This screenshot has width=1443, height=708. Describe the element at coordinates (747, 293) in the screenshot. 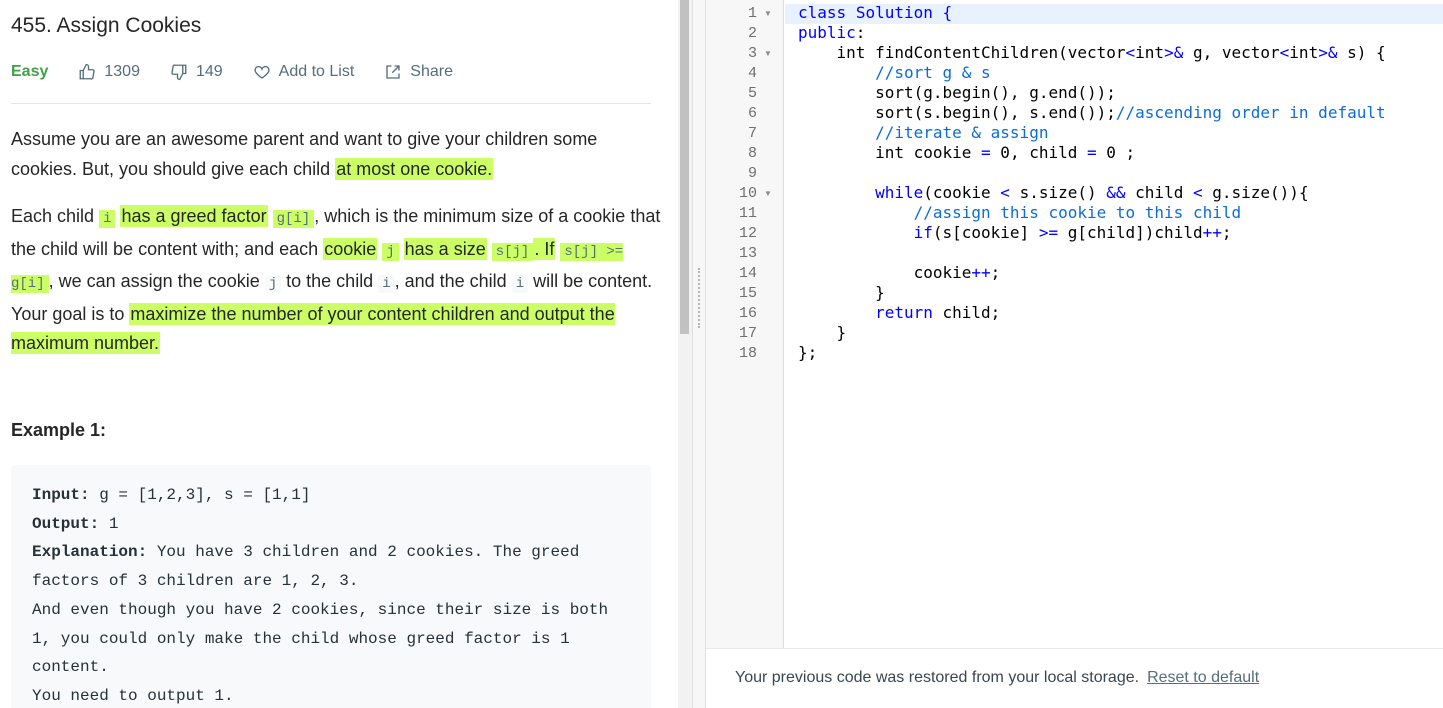

I see `line-number: 15` at that location.